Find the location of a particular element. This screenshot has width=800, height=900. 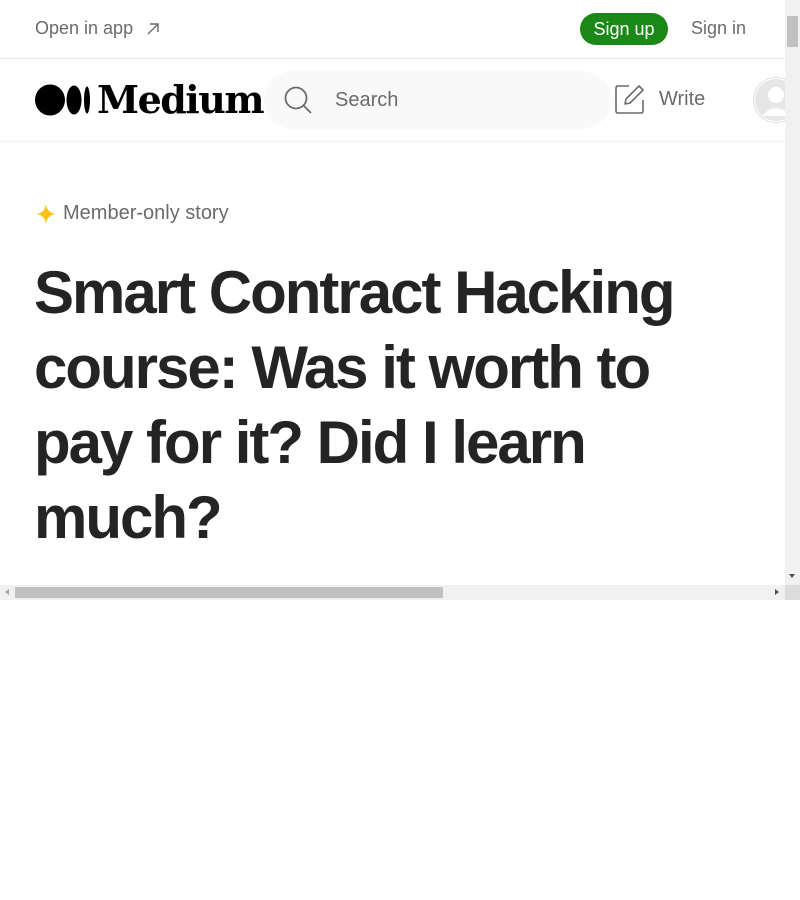

sign-in-label: Sign in is located at coordinates (719, 28).